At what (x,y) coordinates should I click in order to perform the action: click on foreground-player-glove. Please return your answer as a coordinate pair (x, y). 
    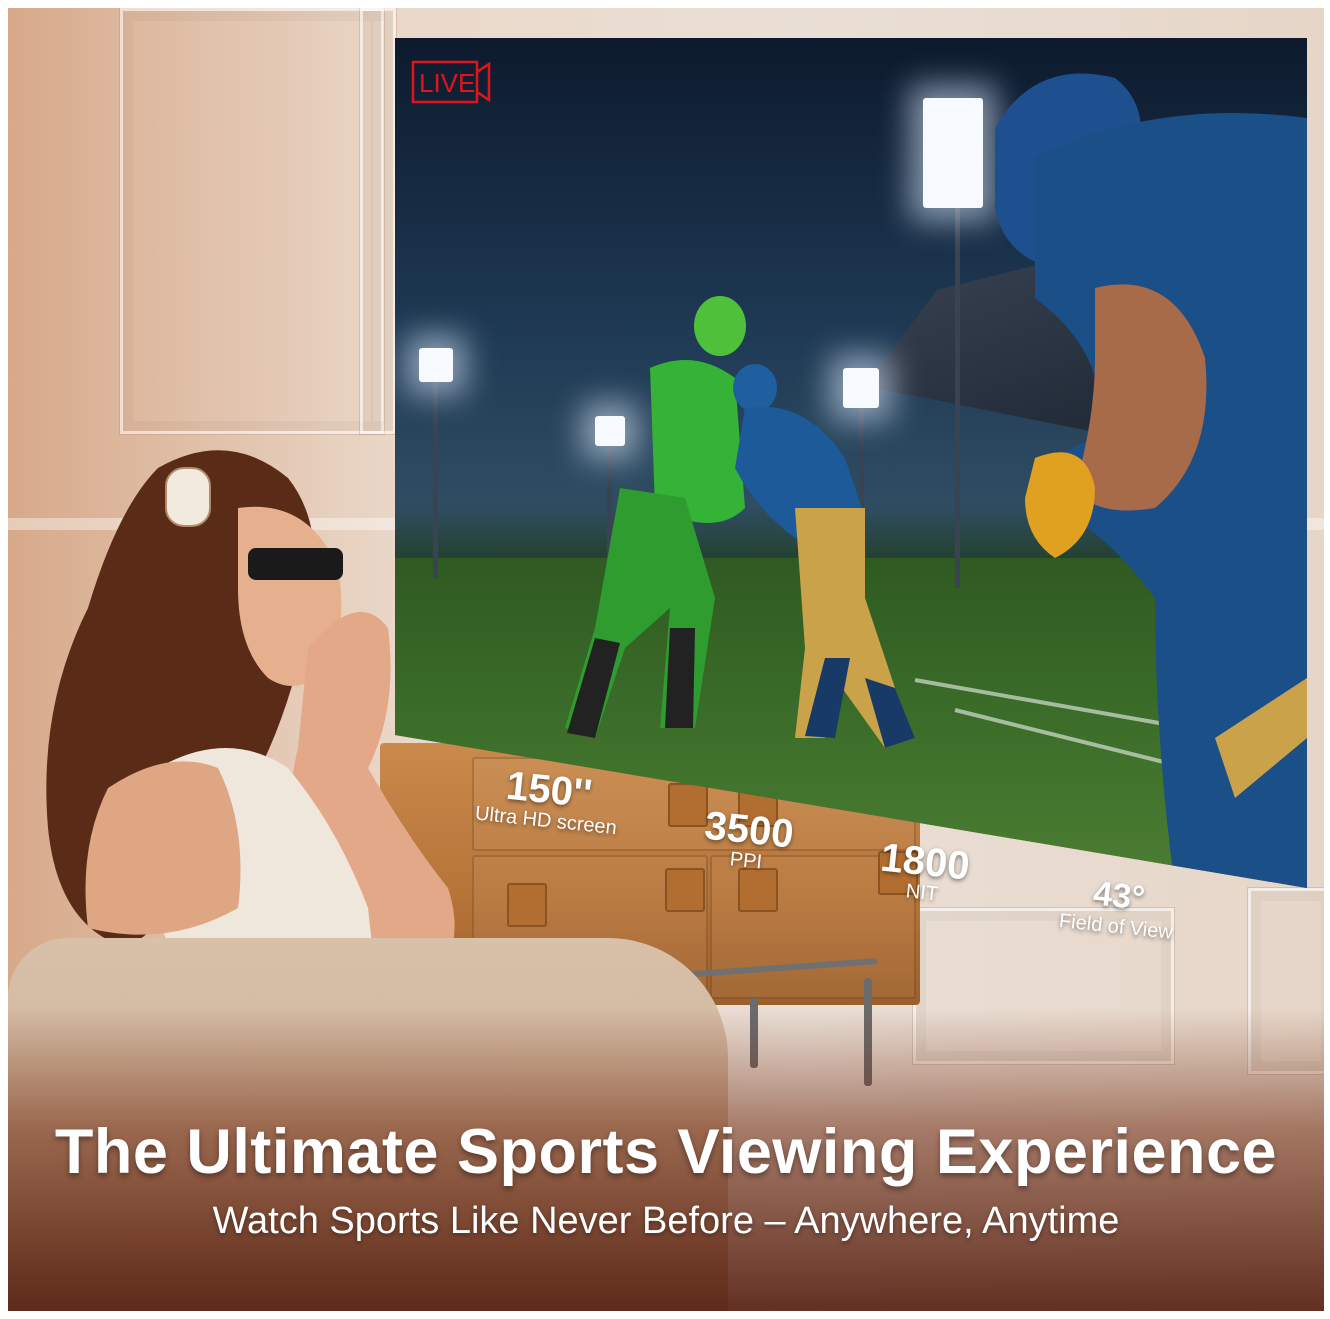
    Looking at the image, I should click on (1060, 505).